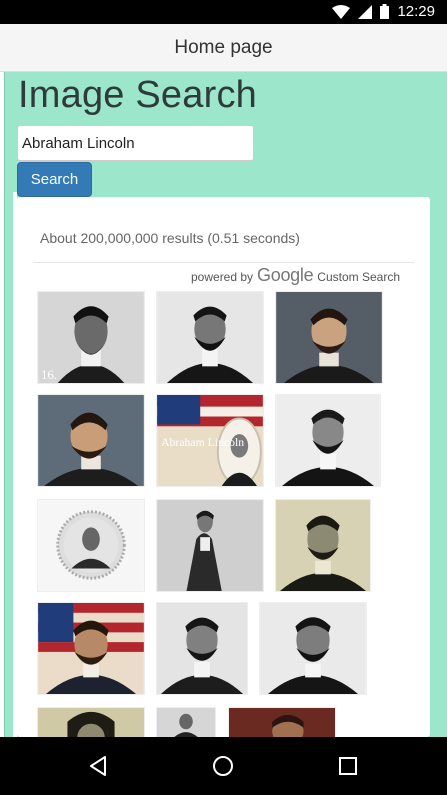 This screenshot has height=795, width=447. I want to click on app-bar-title: Home page, so click(223, 47).